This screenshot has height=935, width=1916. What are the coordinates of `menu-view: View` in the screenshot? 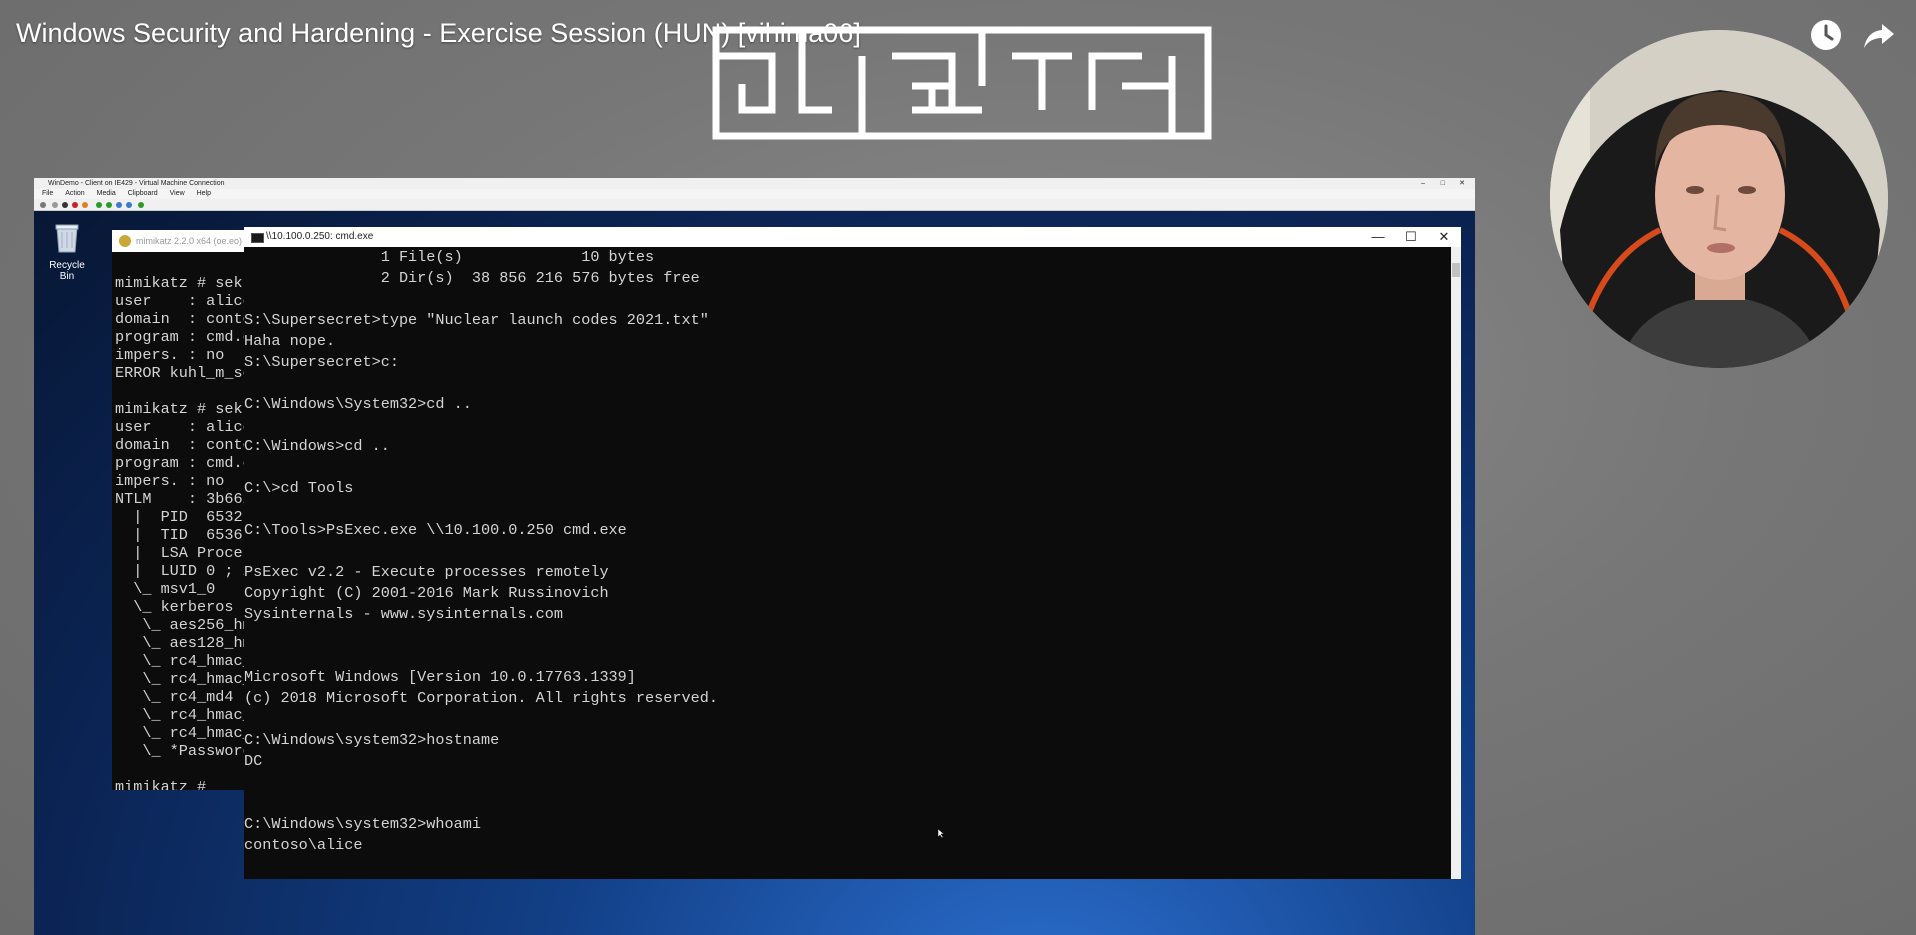 It's located at (177, 193).